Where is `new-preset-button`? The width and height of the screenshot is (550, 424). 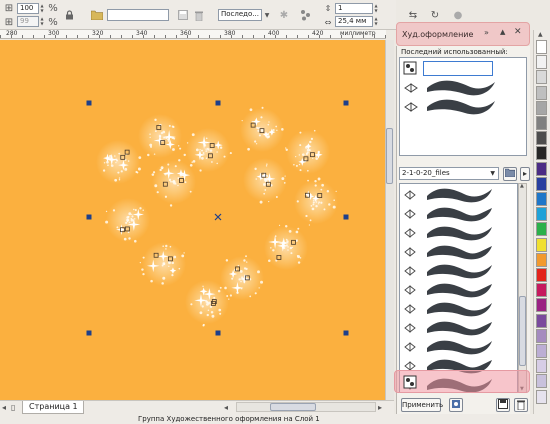
new-preset-button is located at coordinates (456, 405).